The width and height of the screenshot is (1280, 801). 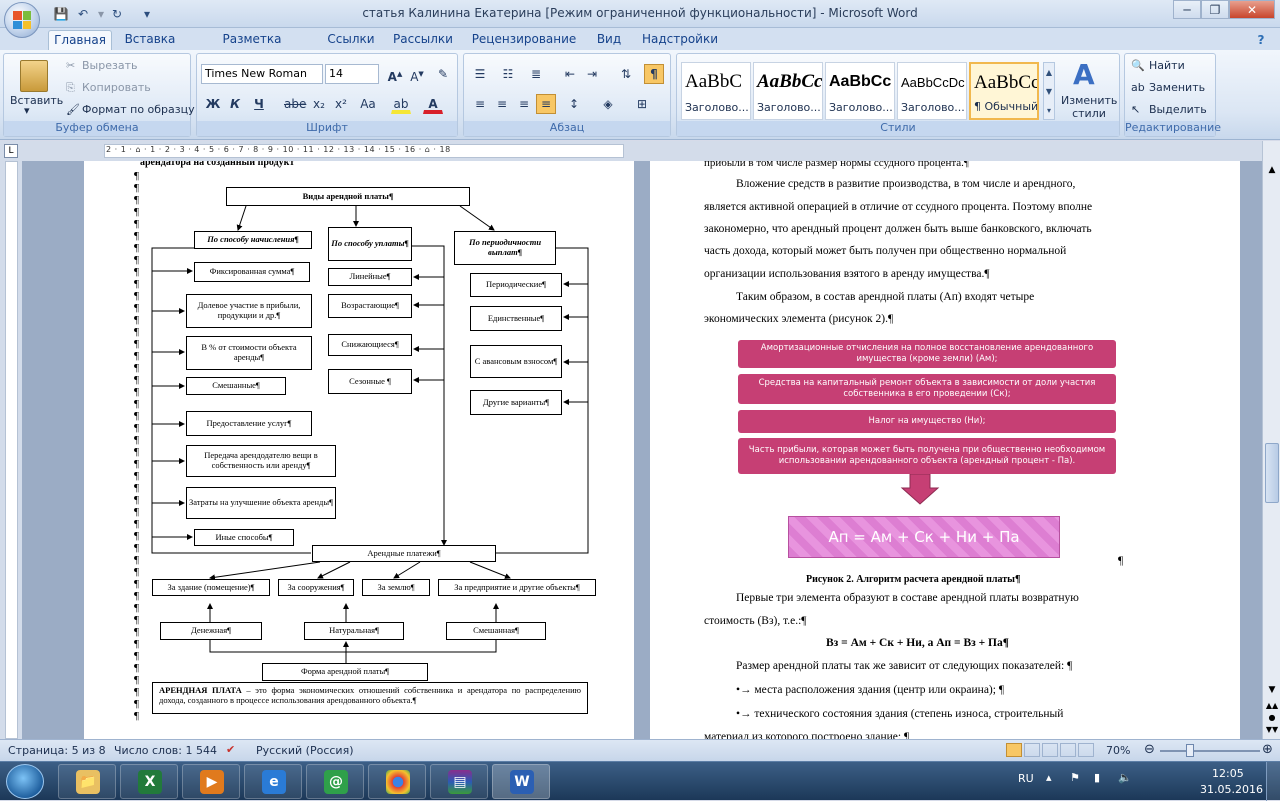 What do you see at coordinates (1210, 751) in the screenshot?
I see `zoom-slider` at bounding box center [1210, 751].